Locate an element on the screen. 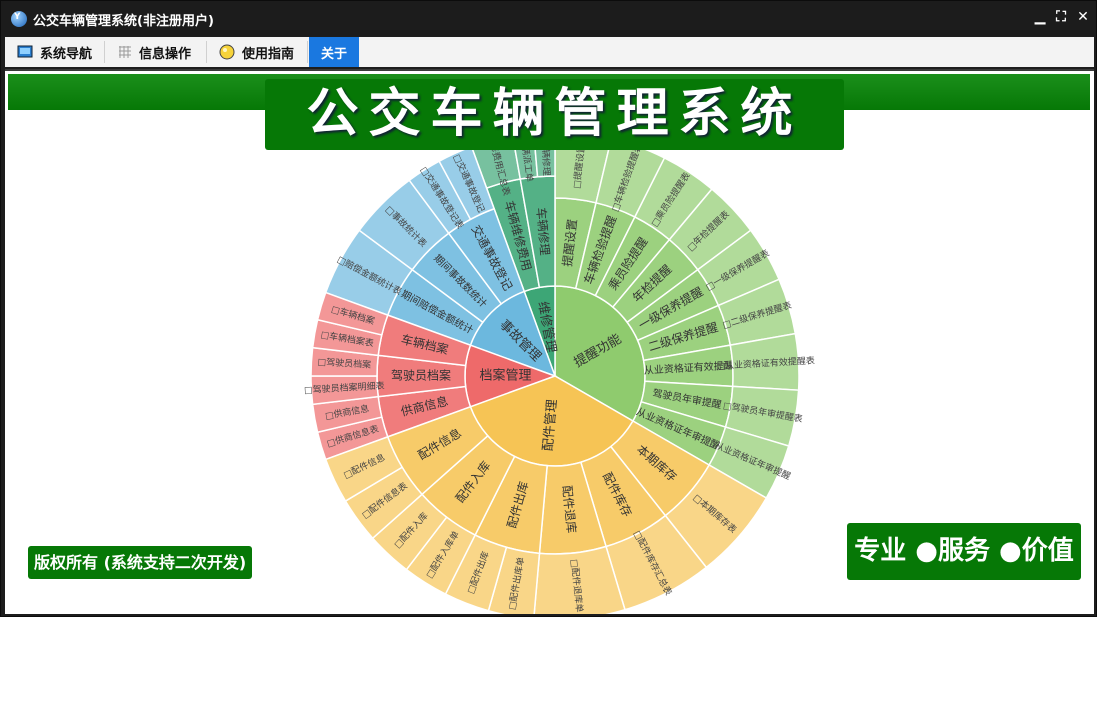  sunburst-category-label: 驾驶员档案 is located at coordinates (421, 375).